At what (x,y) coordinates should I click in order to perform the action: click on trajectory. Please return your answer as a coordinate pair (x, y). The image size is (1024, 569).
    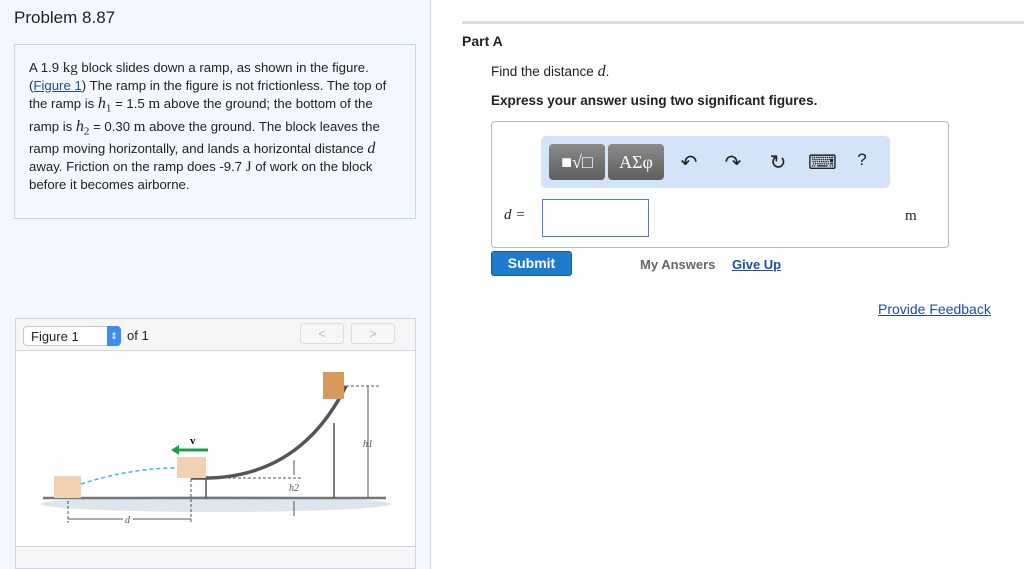
    Looking at the image, I should click on (129, 476).